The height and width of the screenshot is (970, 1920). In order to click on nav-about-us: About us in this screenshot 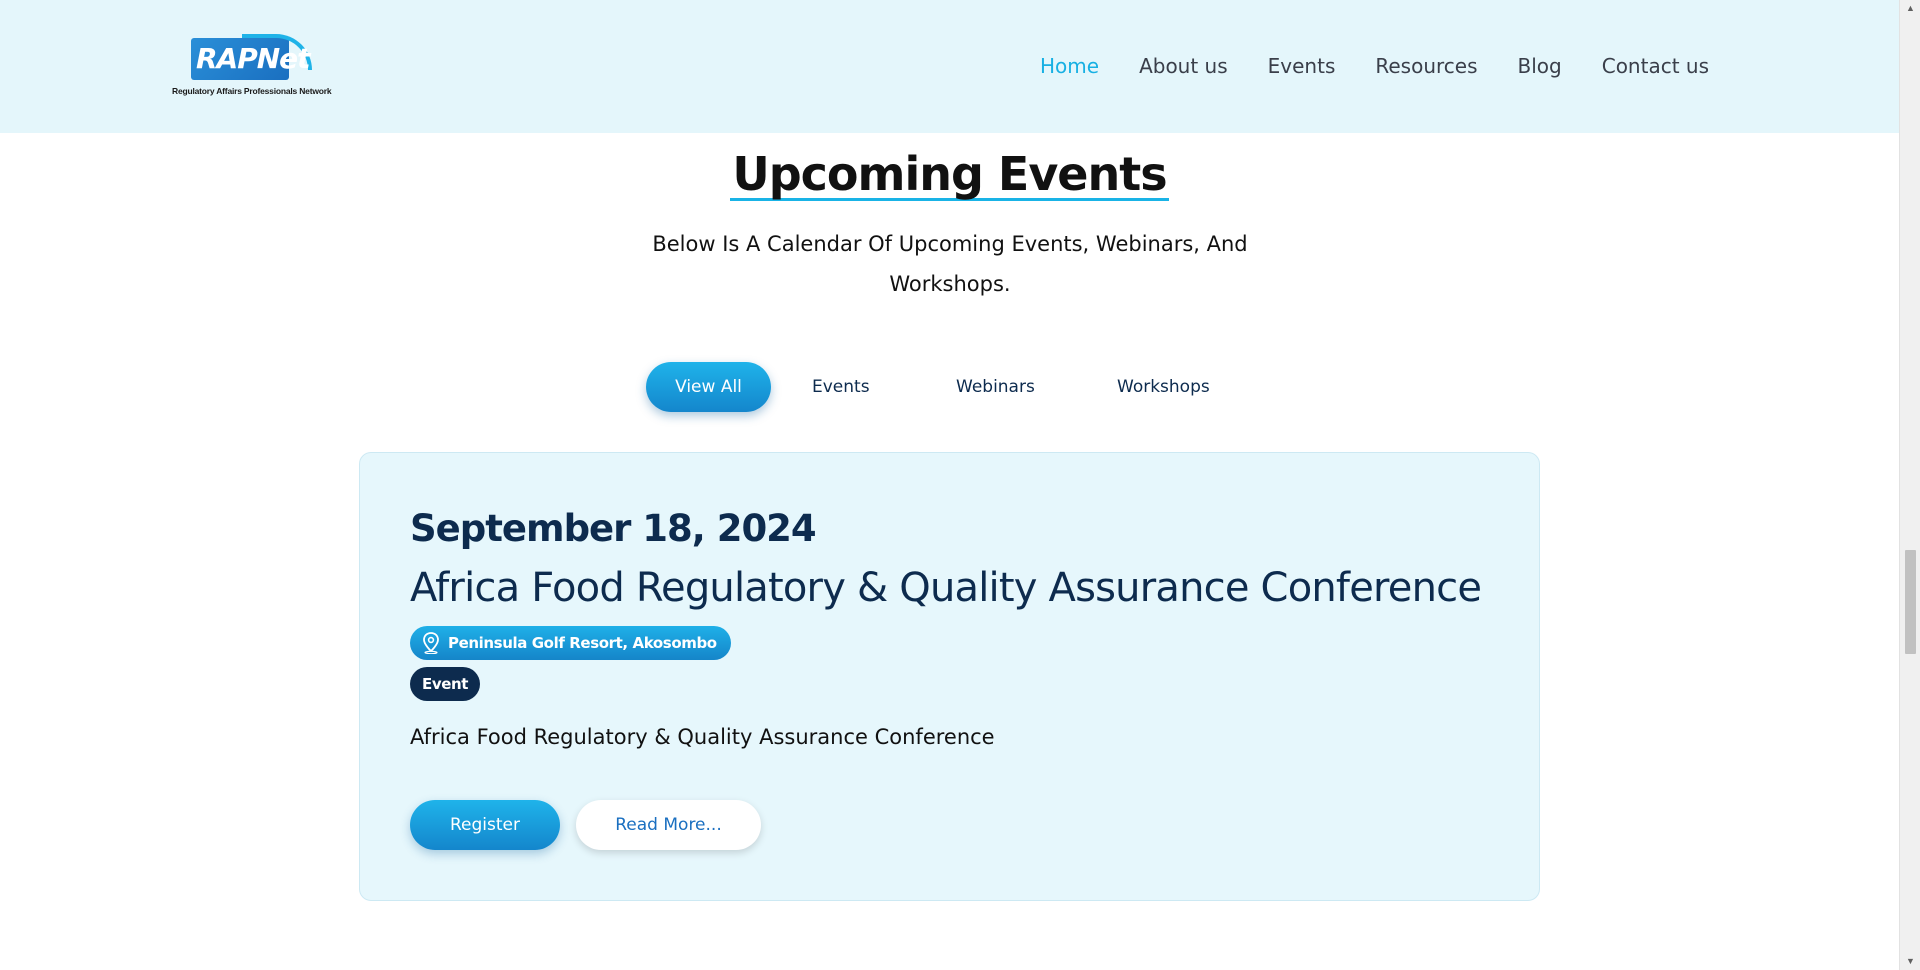, I will do `click(1183, 66)`.